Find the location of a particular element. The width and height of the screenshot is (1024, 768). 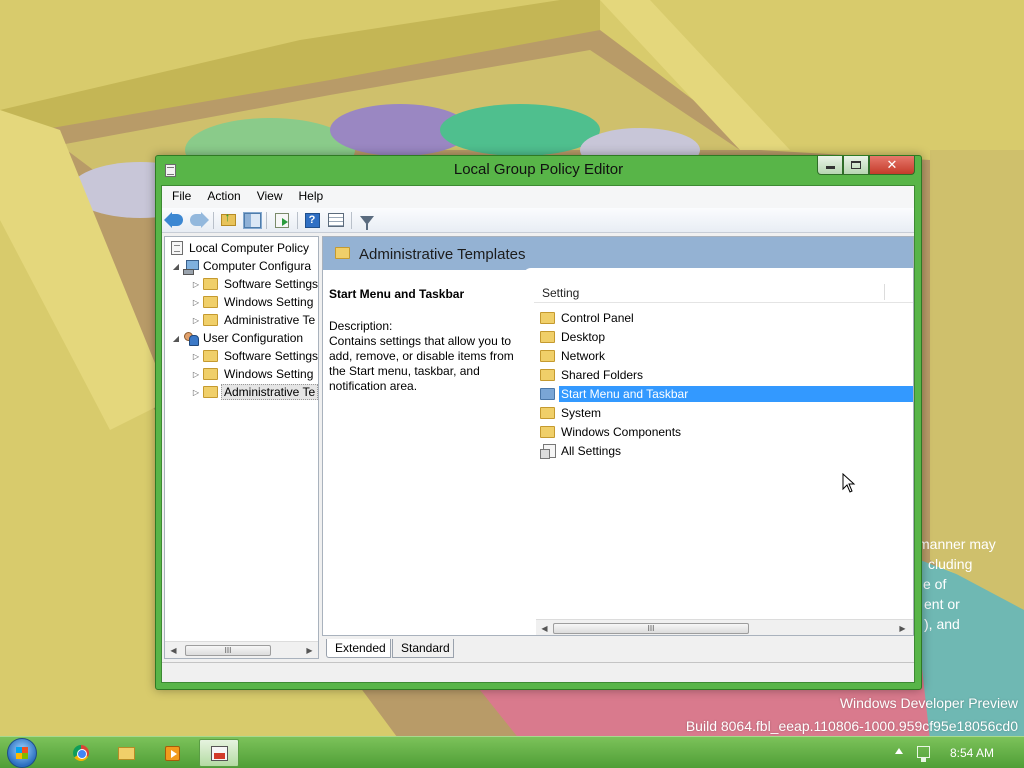

close-icon: ✕ is located at coordinates (892, 164).